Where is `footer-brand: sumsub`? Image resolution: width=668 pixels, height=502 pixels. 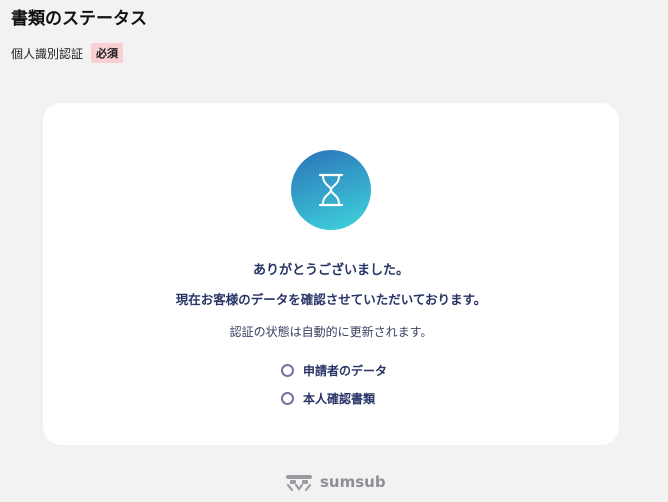
footer-brand: sumsub is located at coordinates (335, 482).